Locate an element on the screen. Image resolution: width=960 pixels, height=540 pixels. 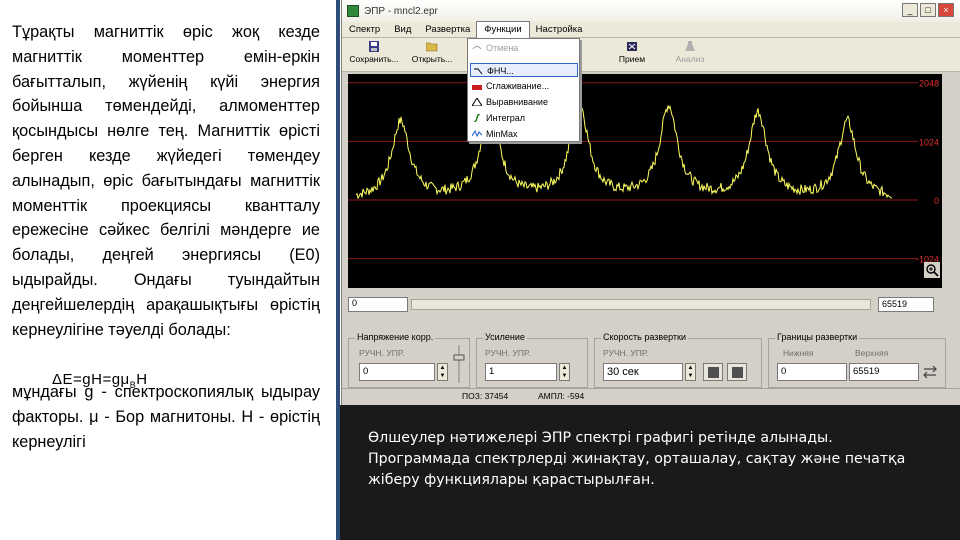
menu-spectrum: Спектр is located at coordinates (364, 30).